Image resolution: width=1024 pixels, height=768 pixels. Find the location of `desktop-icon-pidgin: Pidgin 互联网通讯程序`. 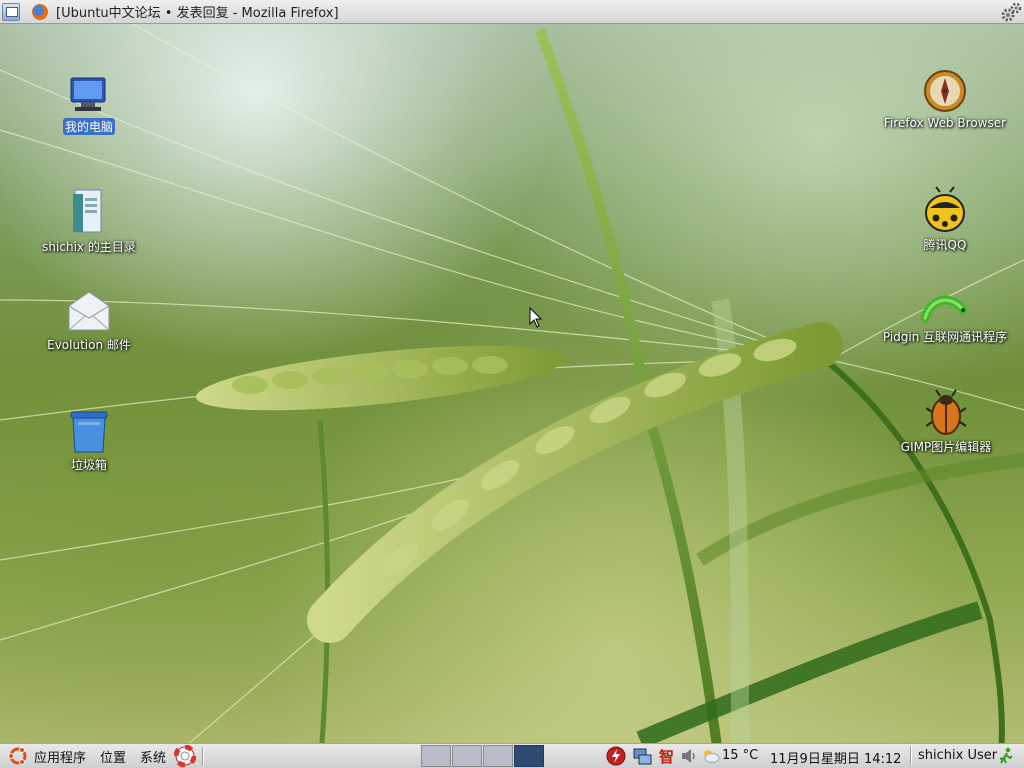

desktop-icon-pidgin: Pidgin 互联网通讯程序 is located at coordinates (945, 318).